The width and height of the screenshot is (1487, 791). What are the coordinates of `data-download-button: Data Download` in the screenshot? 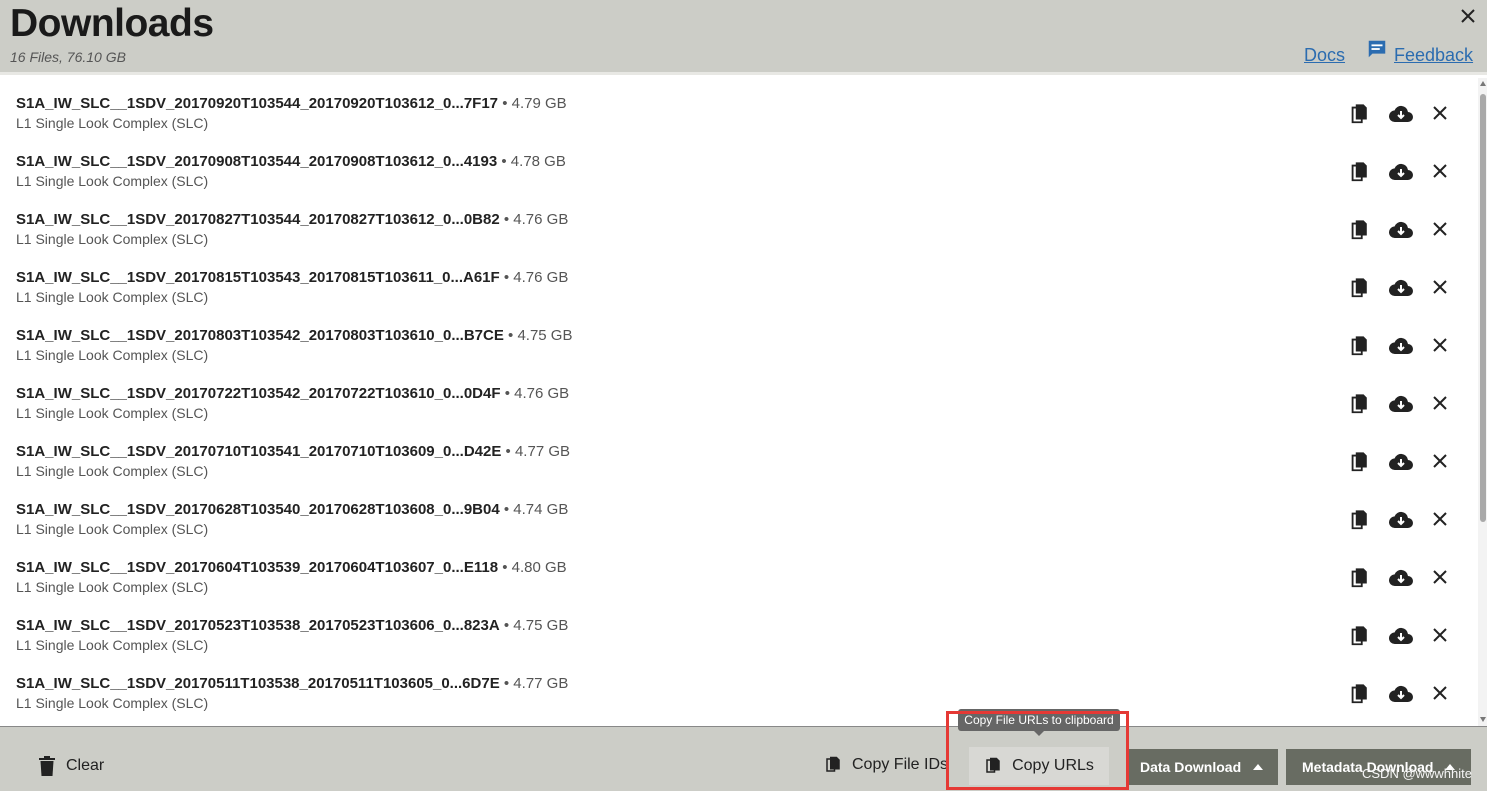 It's located at (1202, 767).